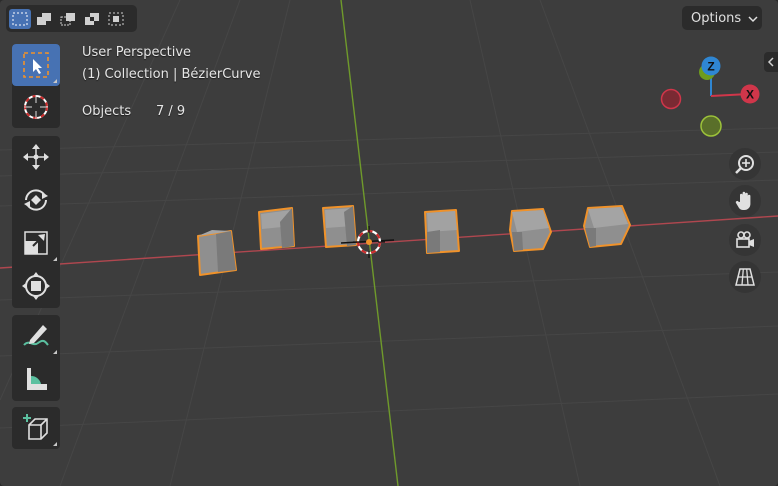  What do you see at coordinates (711, 126) in the screenshot?
I see `y-axis-negative` at bounding box center [711, 126].